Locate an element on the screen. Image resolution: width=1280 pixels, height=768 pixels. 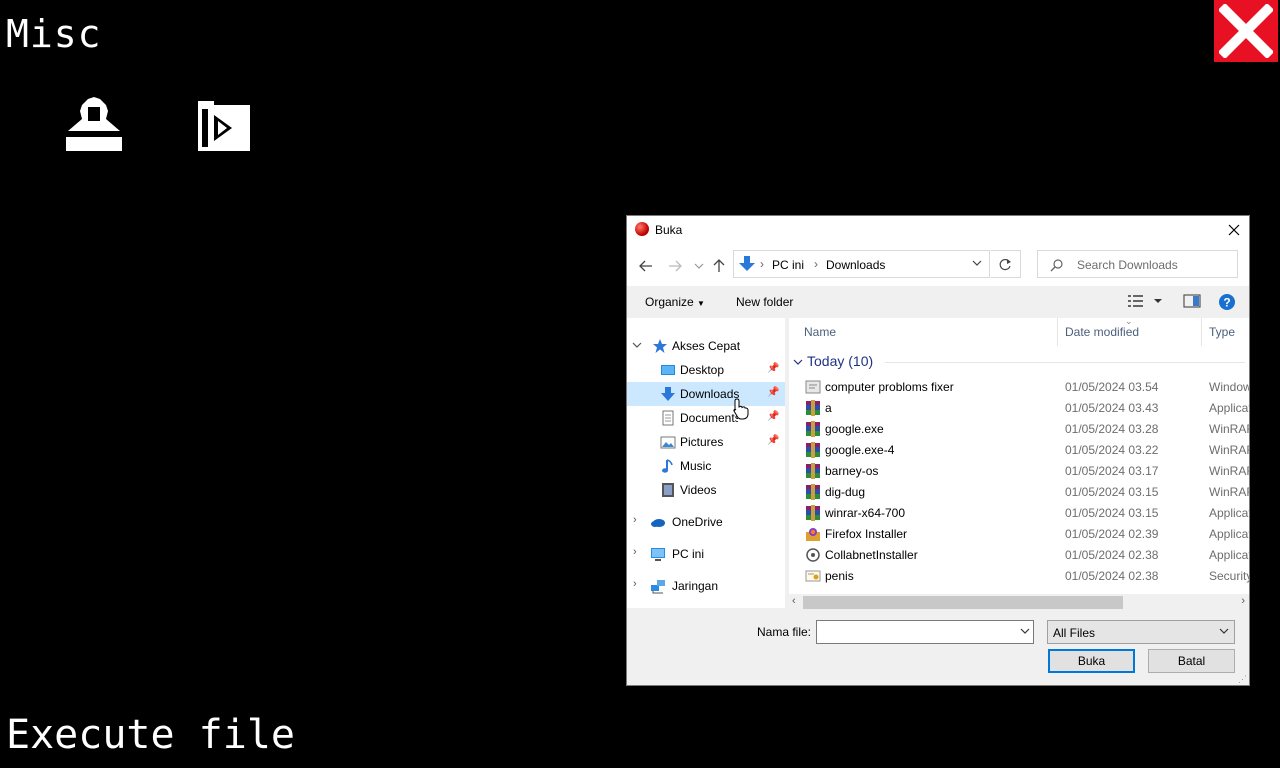
search-box: Search Downloads is located at coordinates (1137, 264).